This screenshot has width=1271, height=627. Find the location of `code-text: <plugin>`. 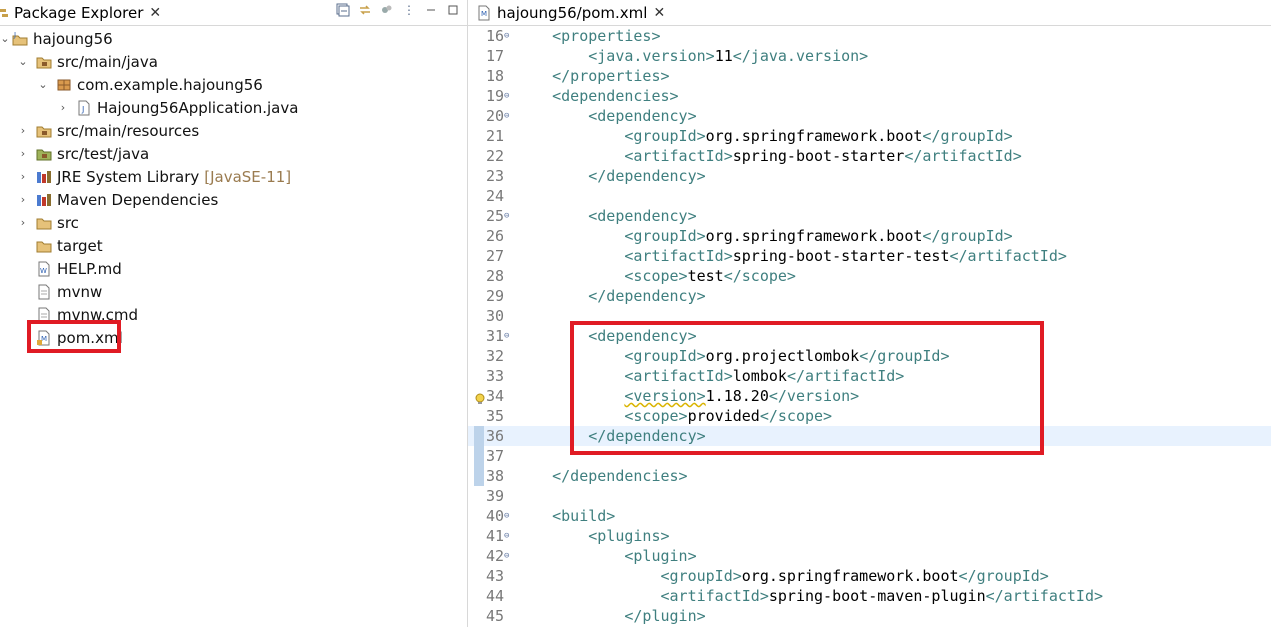

code-text: <plugin> is located at coordinates (606, 556).